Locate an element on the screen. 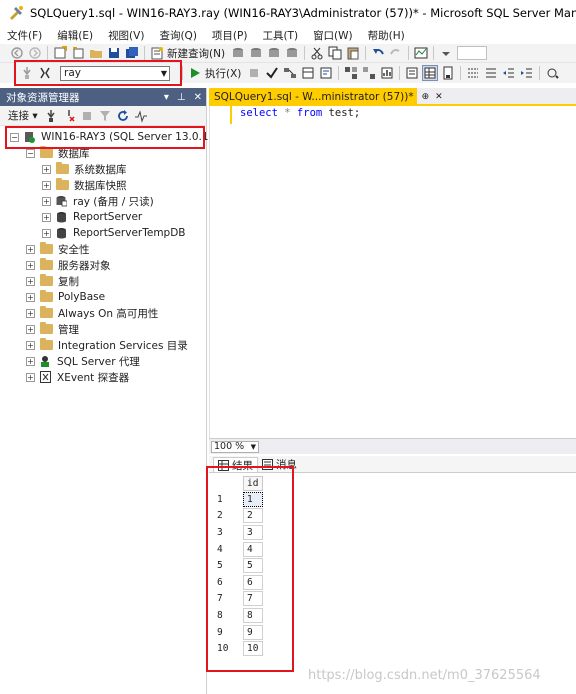 Image resolution: width=576 pixels, height=694 pixels. tree-item-management: + 管理 is located at coordinates (52, 329).